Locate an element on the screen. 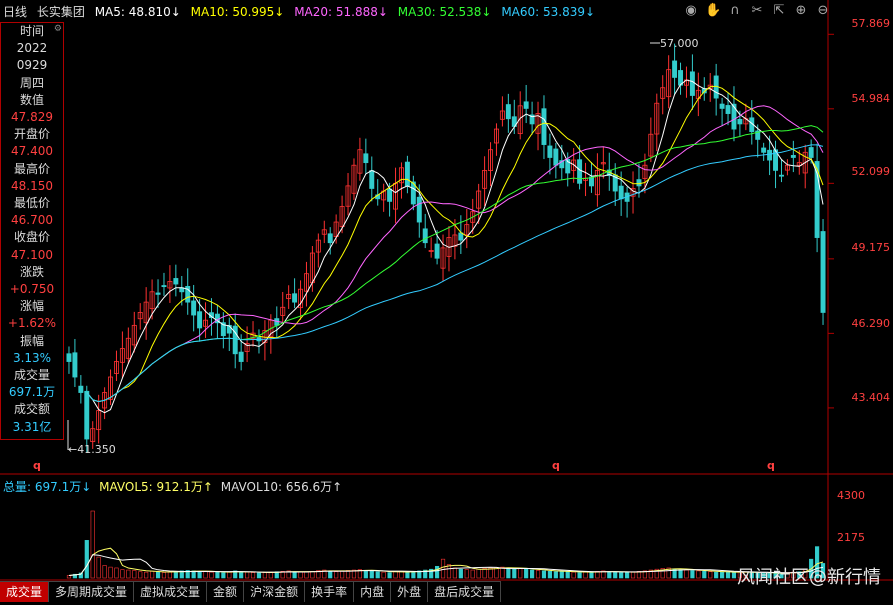 The image size is (893, 605). zoom-out-icon: ⊖ is located at coordinates (823, 11).